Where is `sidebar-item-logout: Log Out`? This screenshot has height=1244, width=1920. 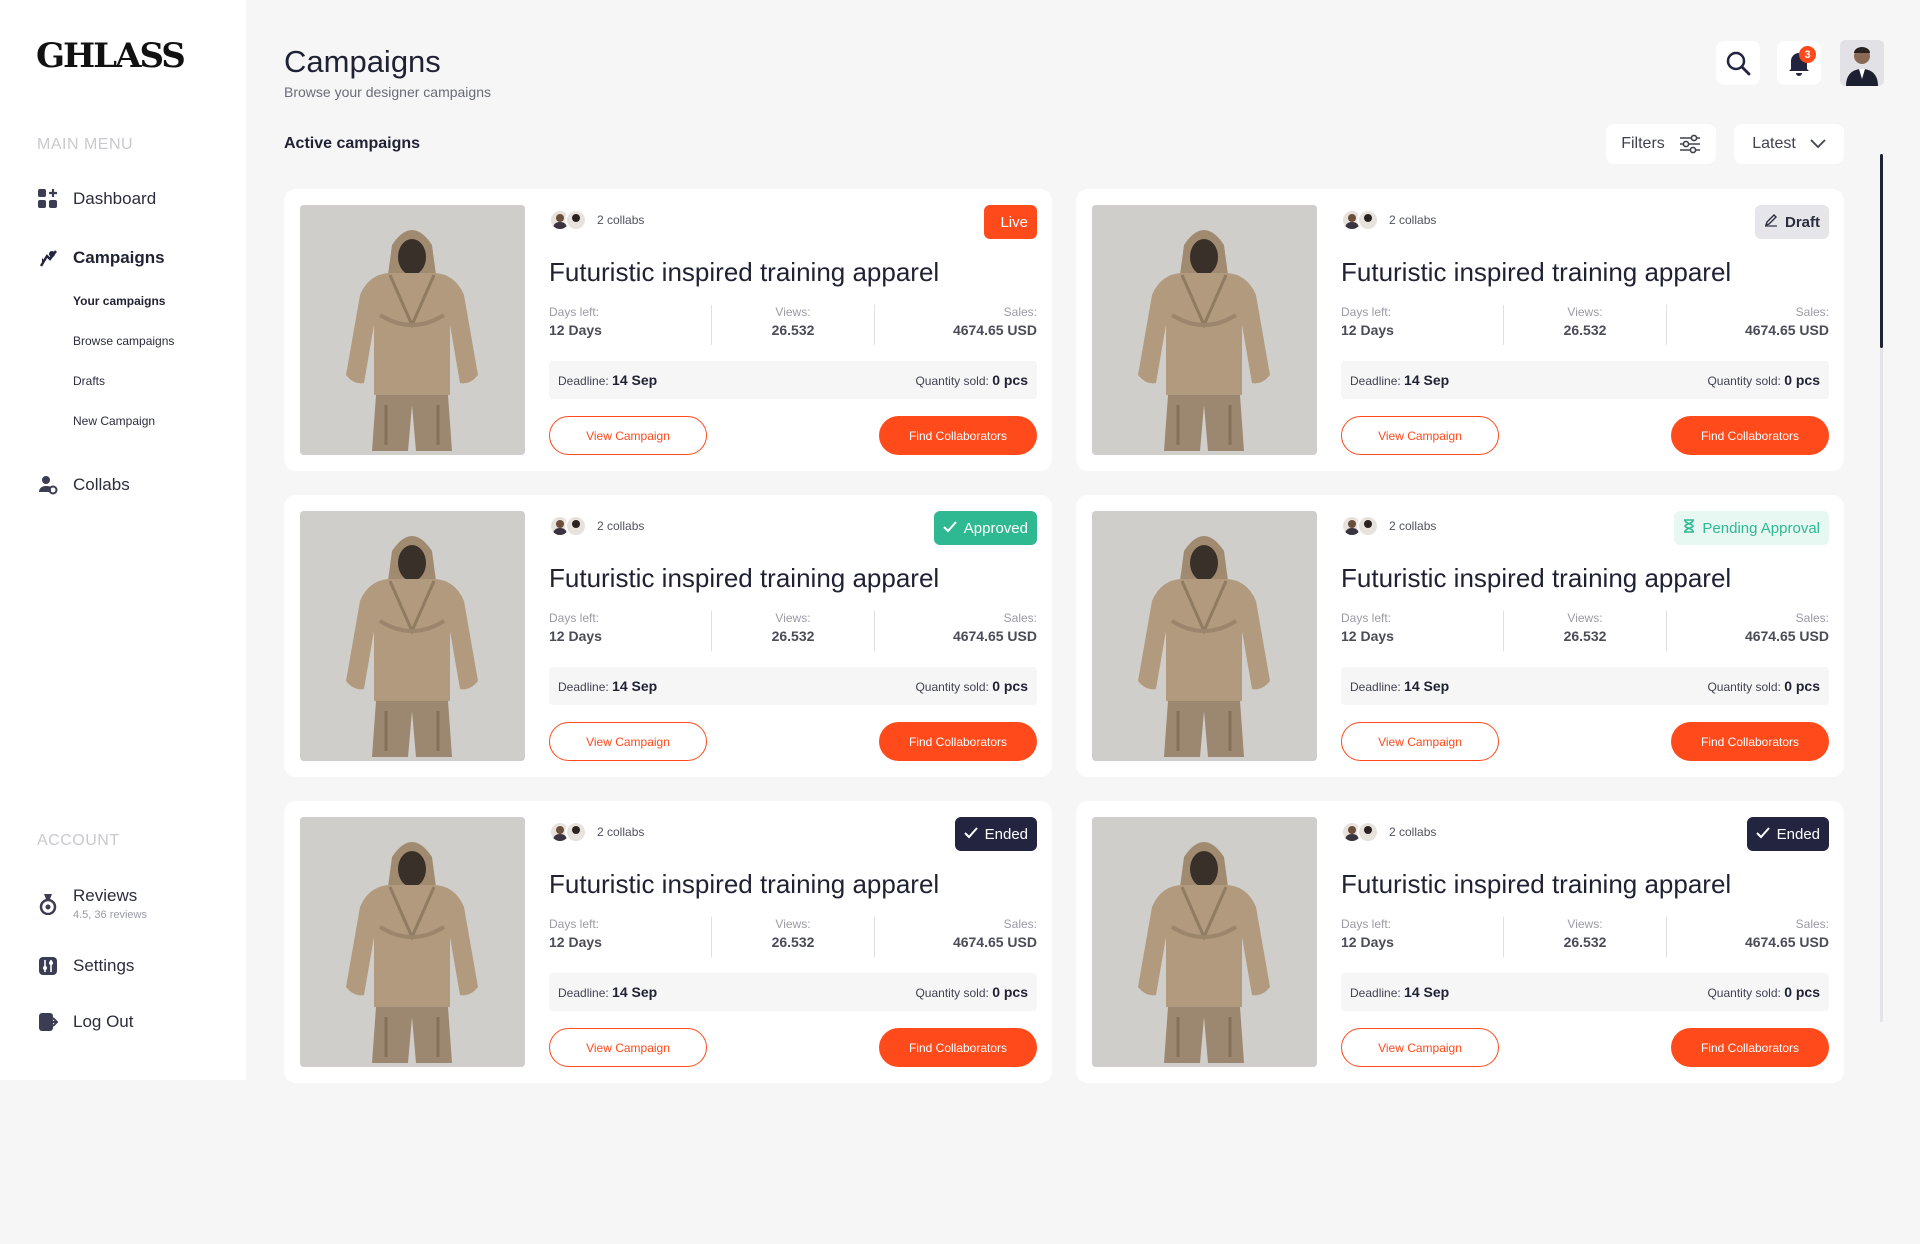
sidebar-item-logout: Log Out is located at coordinates (85, 1022).